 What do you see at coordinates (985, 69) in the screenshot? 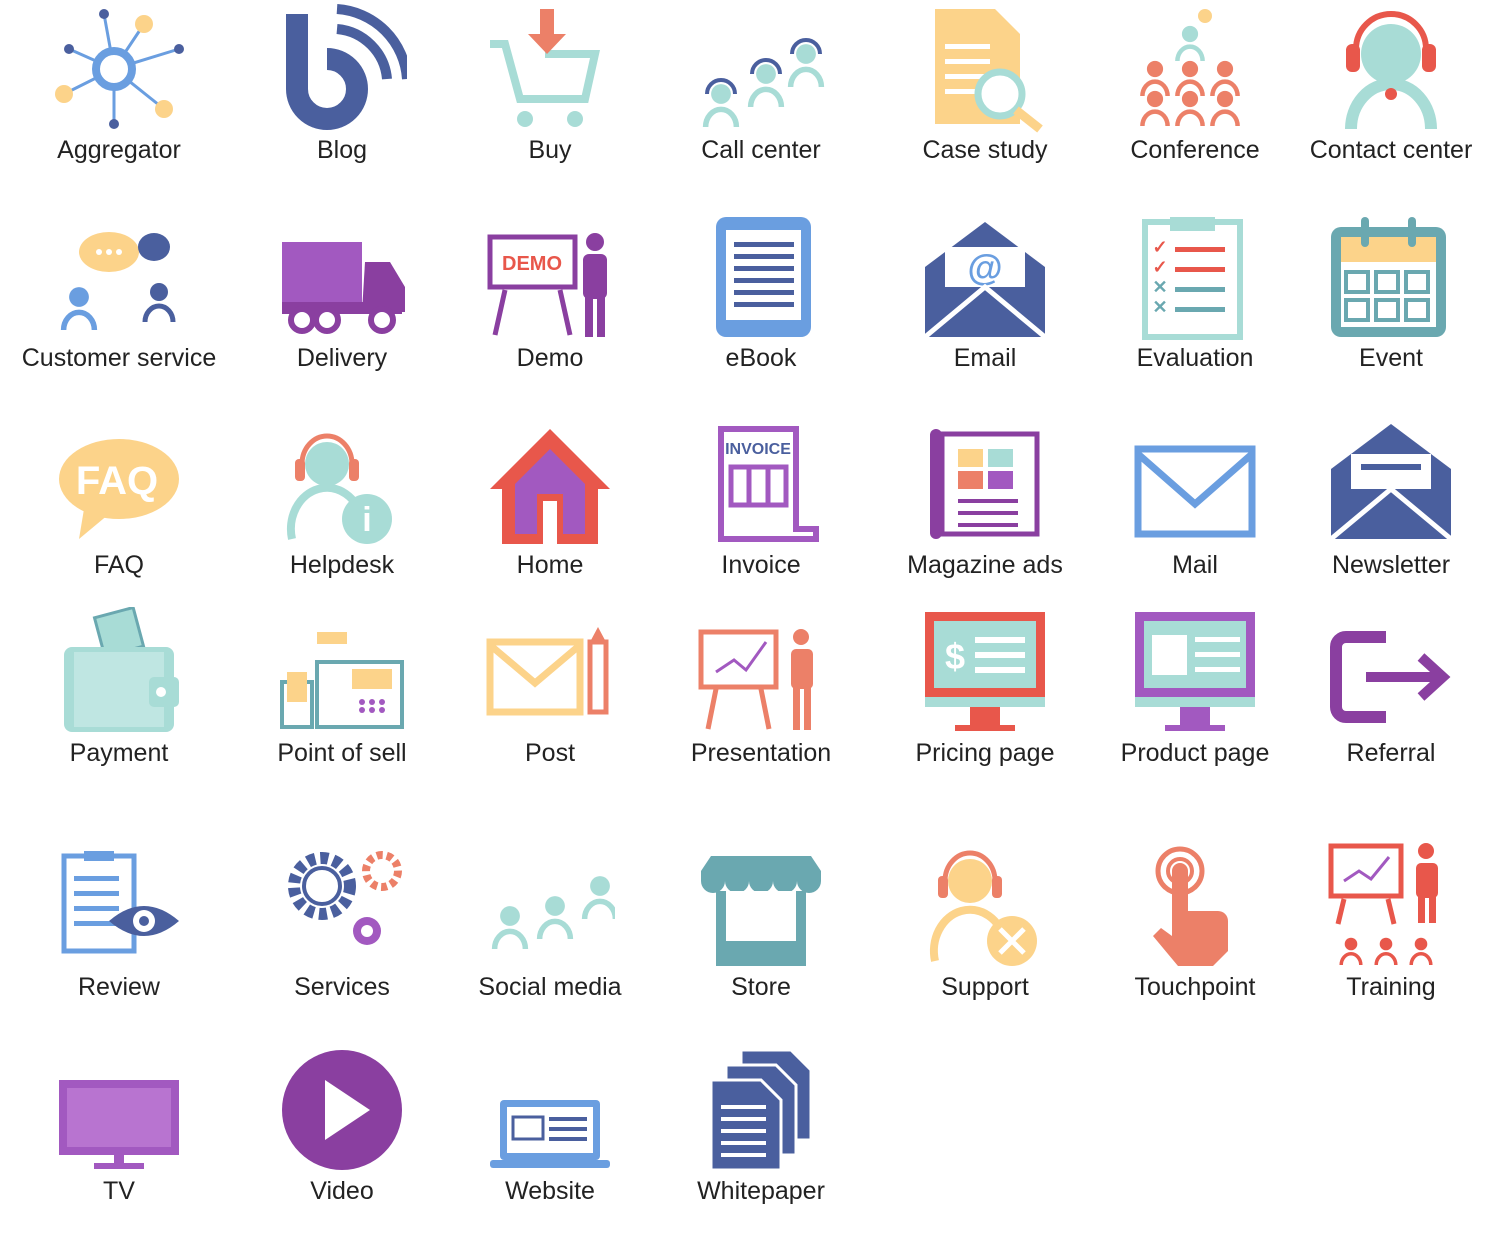
I see `case-study-icon` at bounding box center [985, 69].